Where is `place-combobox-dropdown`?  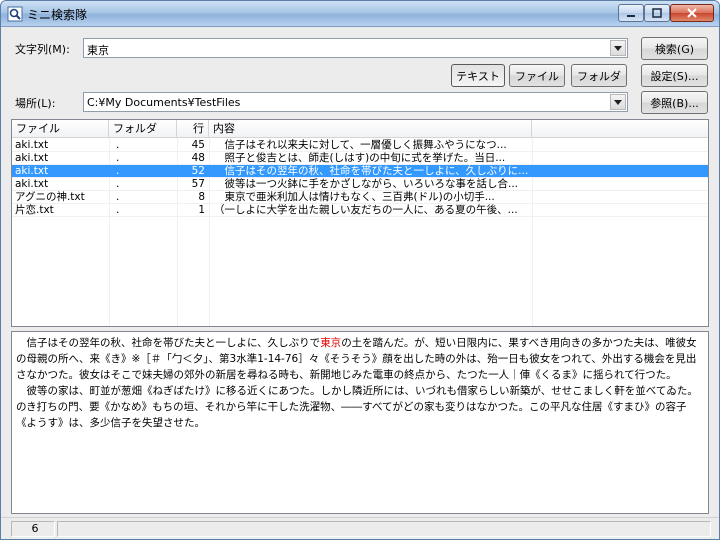
place-combobox-dropdown is located at coordinates (618, 102).